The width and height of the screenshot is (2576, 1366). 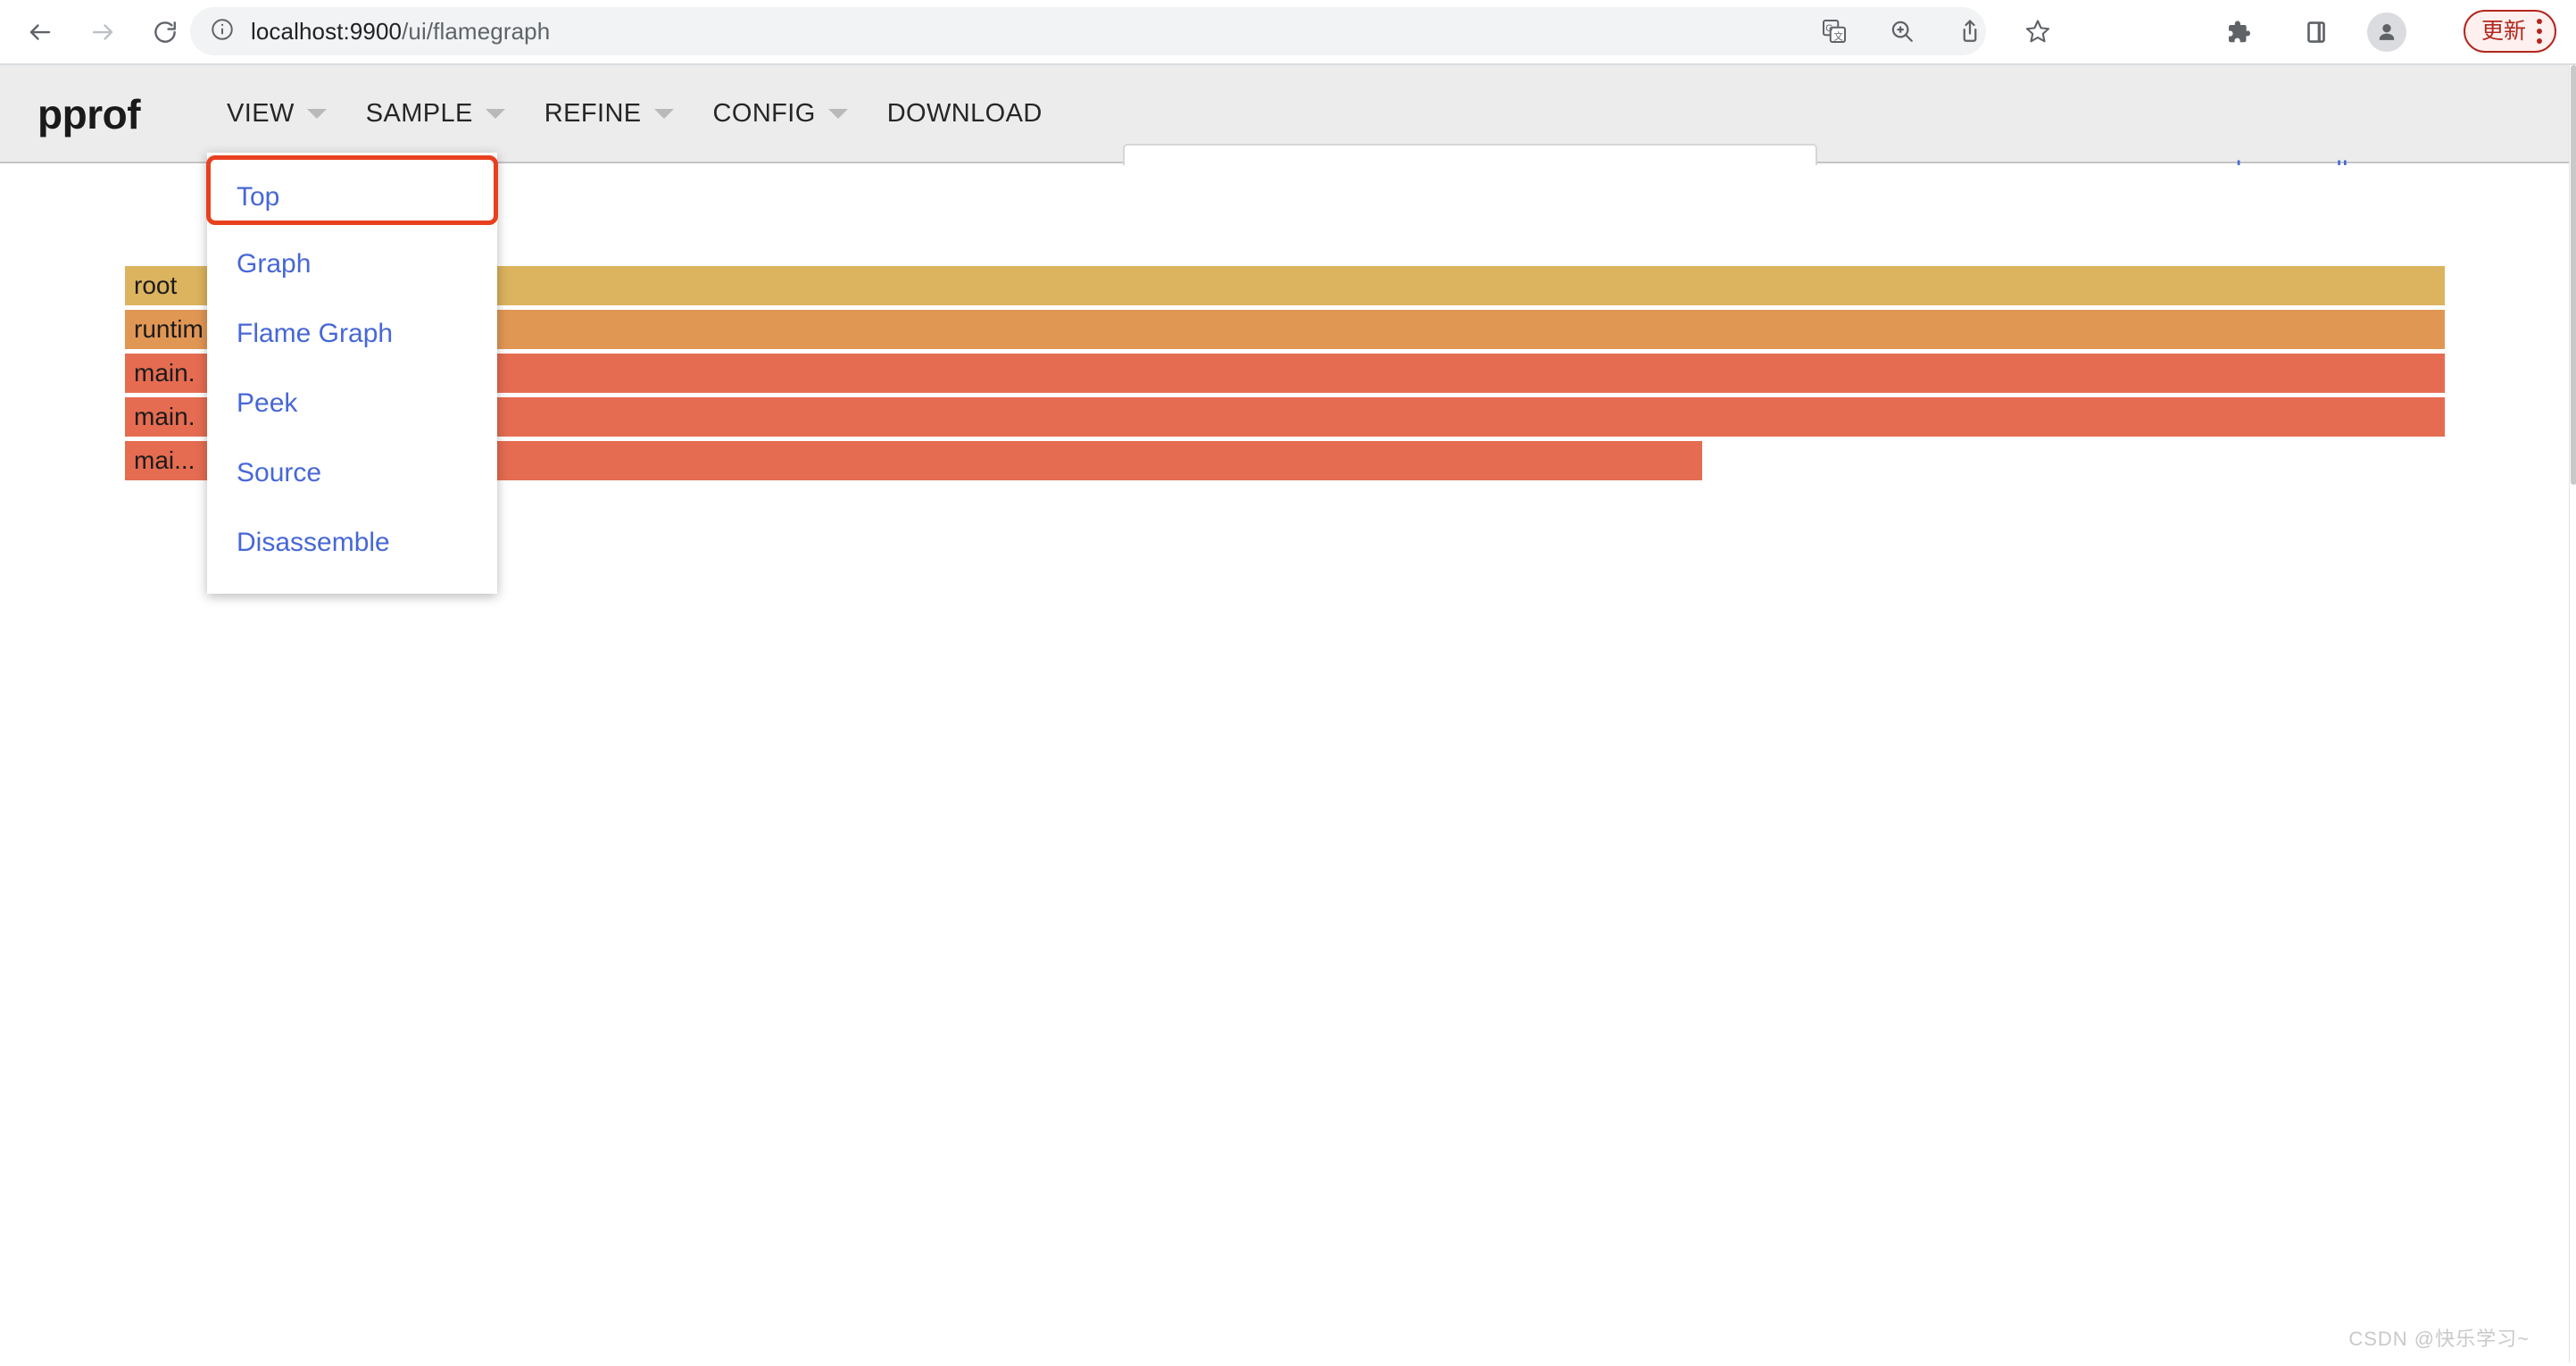 What do you see at coordinates (352, 473) in the screenshot?
I see `dropdown-item-source: Source` at bounding box center [352, 473].